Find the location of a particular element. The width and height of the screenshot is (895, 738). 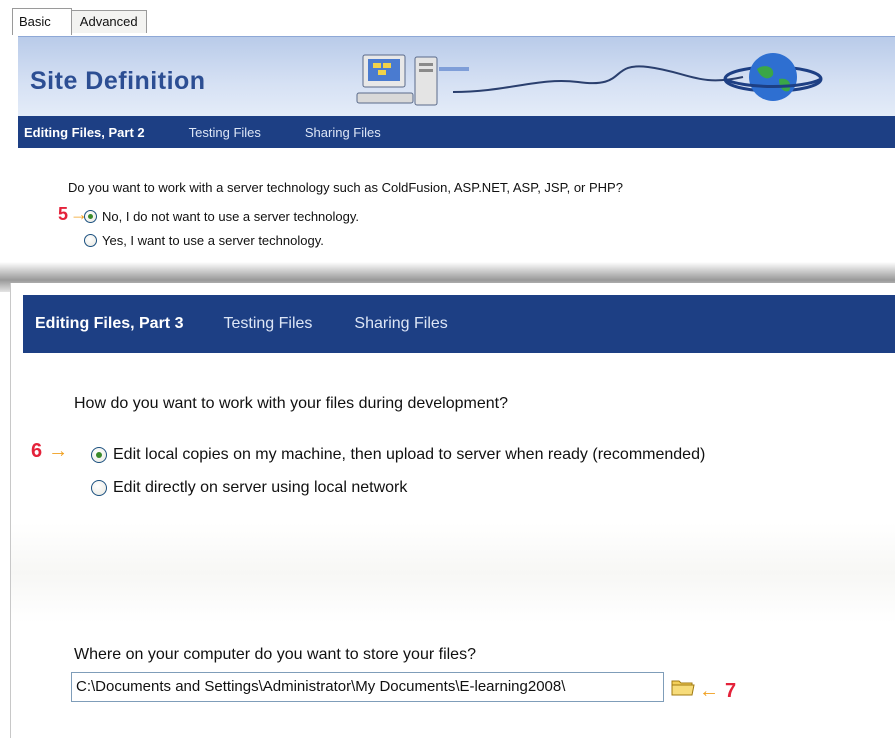

step-number: 6 is located at coordinates (37, 451).